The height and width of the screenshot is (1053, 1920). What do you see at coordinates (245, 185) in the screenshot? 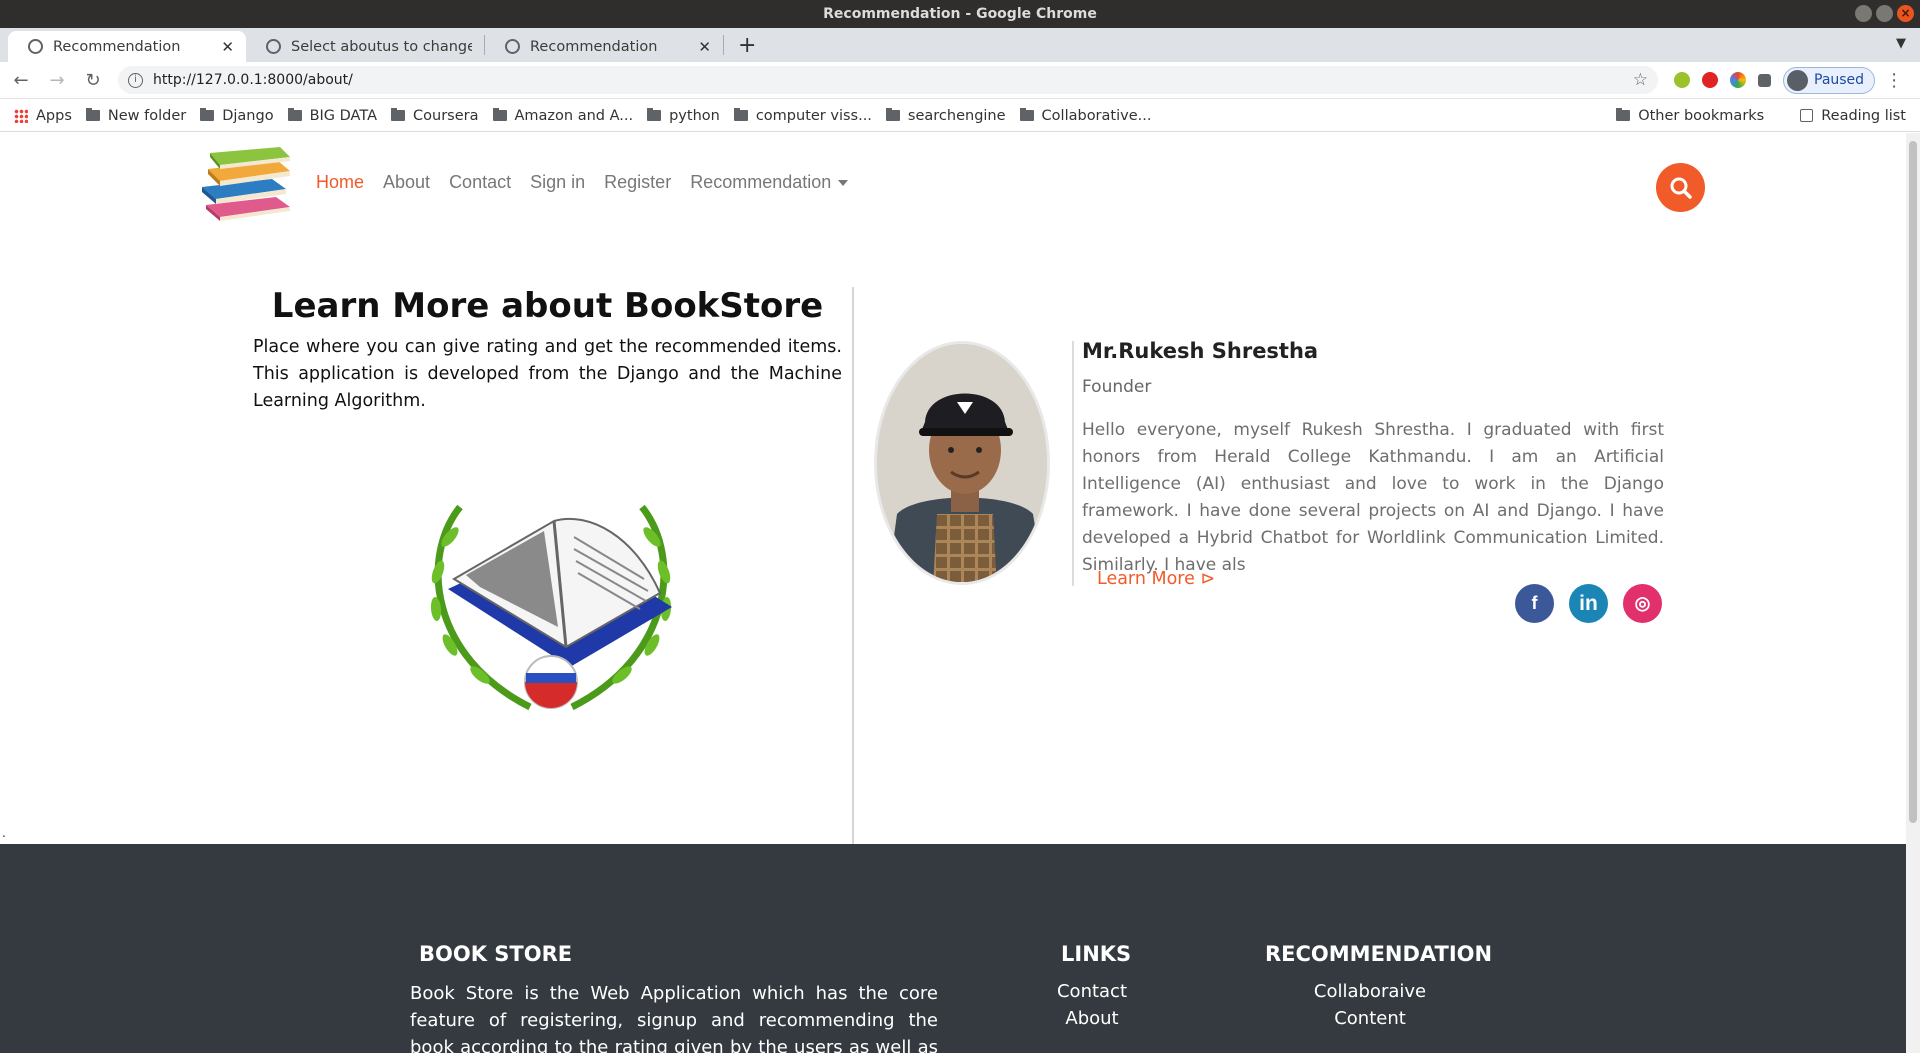
I see `books-logo-icon` at bounding box center [245, 185].